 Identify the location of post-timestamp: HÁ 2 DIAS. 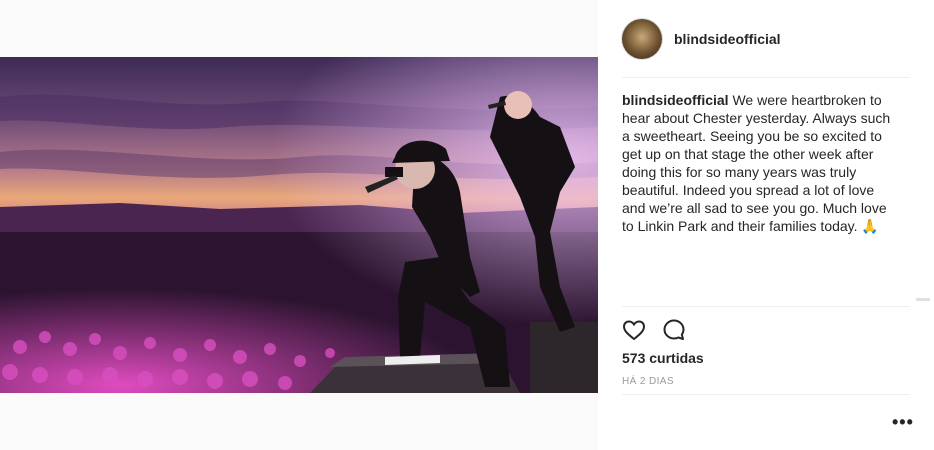
(648, 381).